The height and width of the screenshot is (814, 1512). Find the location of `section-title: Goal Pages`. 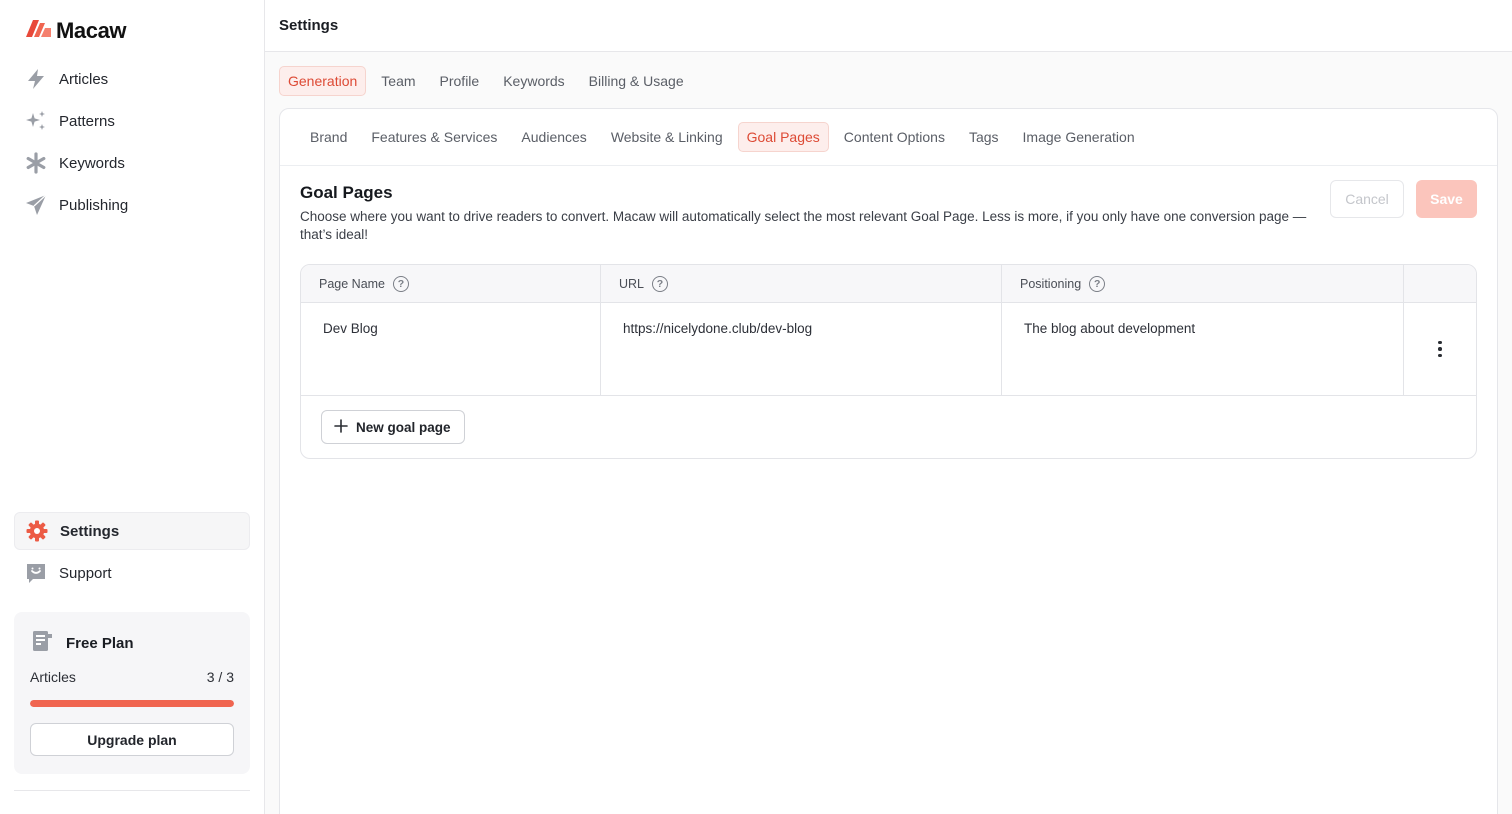

section-title: Goal Pages is located at coordinates (346, 192).